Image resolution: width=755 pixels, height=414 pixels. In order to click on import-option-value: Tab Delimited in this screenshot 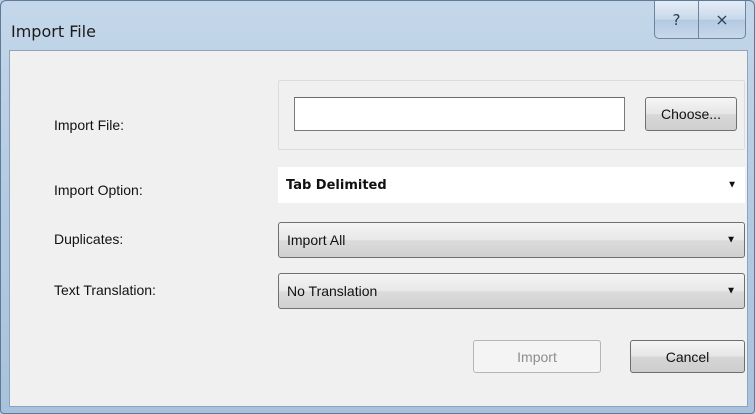, I will do `click(336, 185)`.